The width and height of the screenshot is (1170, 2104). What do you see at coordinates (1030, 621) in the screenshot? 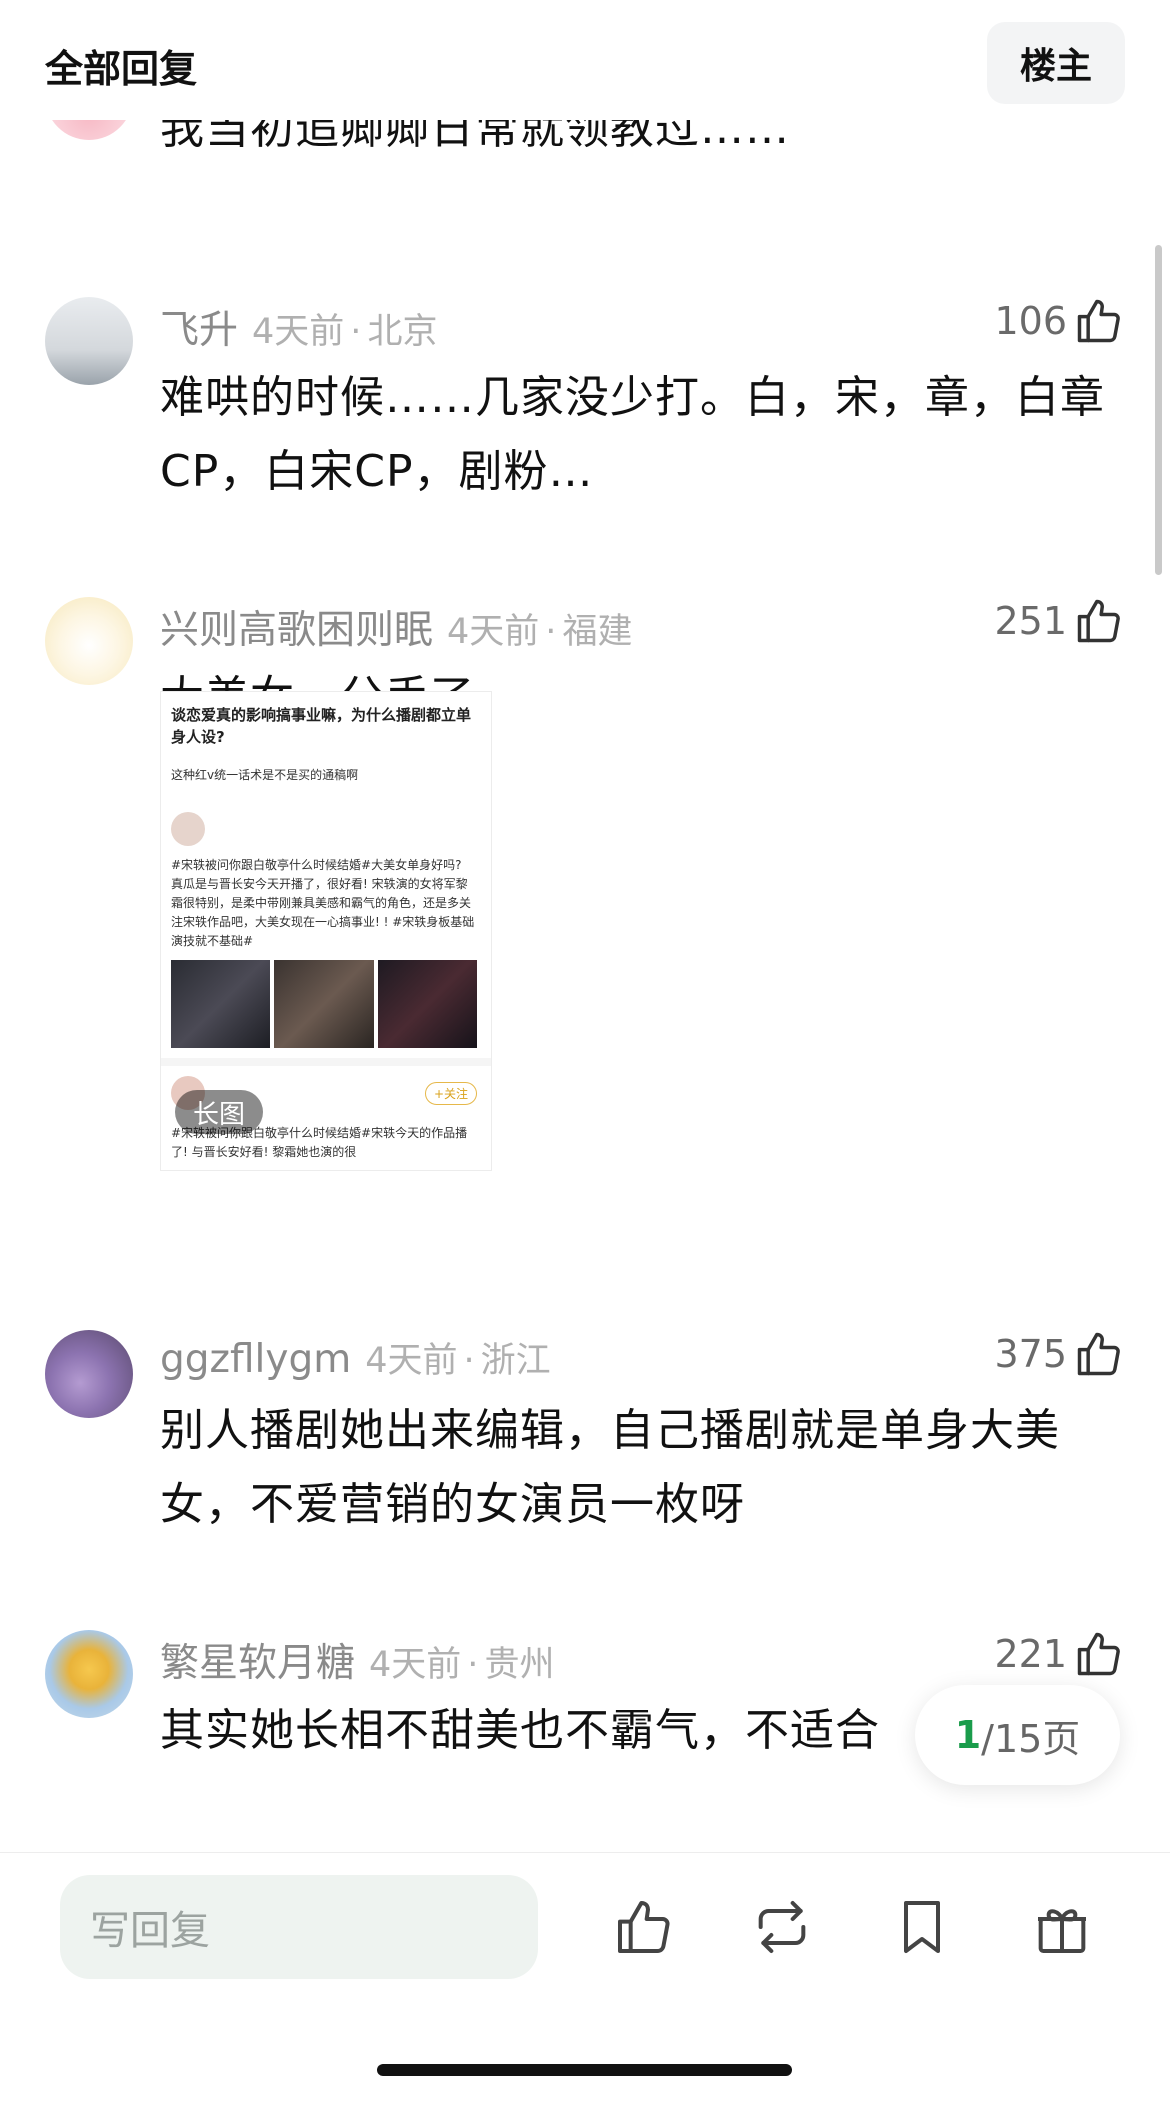
I see `like-count: 251` at bounding box center [1030, 621].